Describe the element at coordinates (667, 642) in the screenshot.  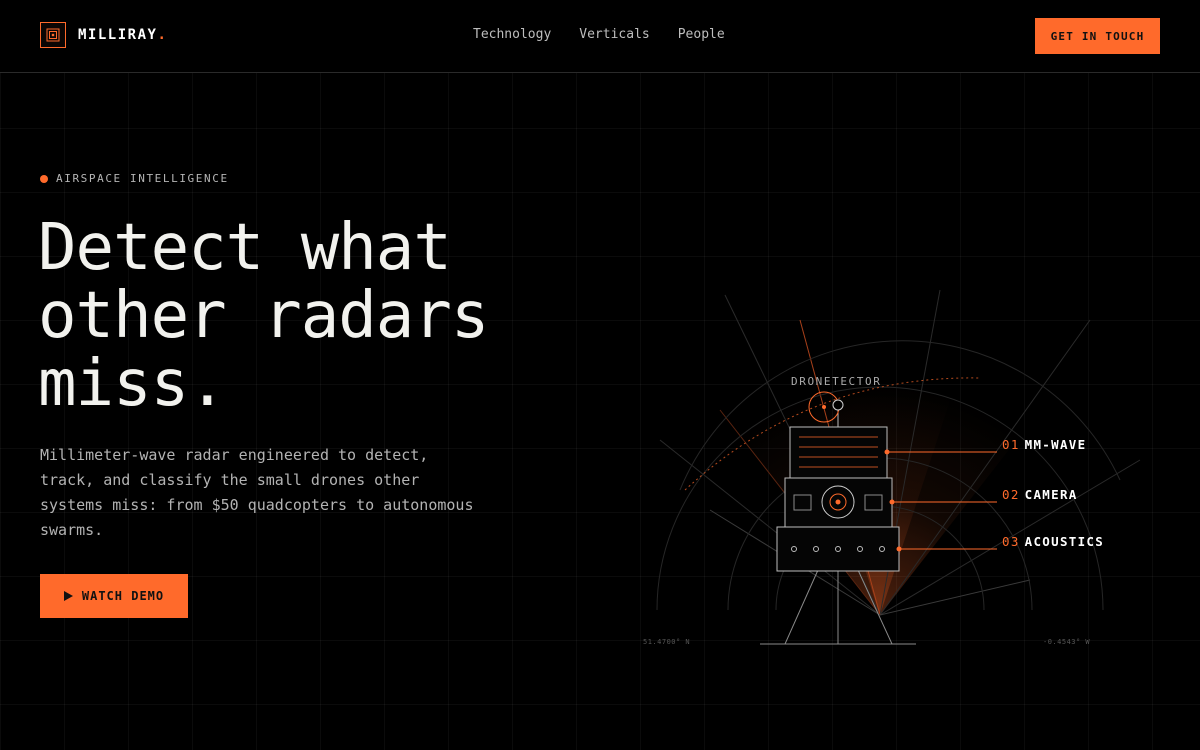
I see `coordinate-latitude: 51.4700° N` at that location.